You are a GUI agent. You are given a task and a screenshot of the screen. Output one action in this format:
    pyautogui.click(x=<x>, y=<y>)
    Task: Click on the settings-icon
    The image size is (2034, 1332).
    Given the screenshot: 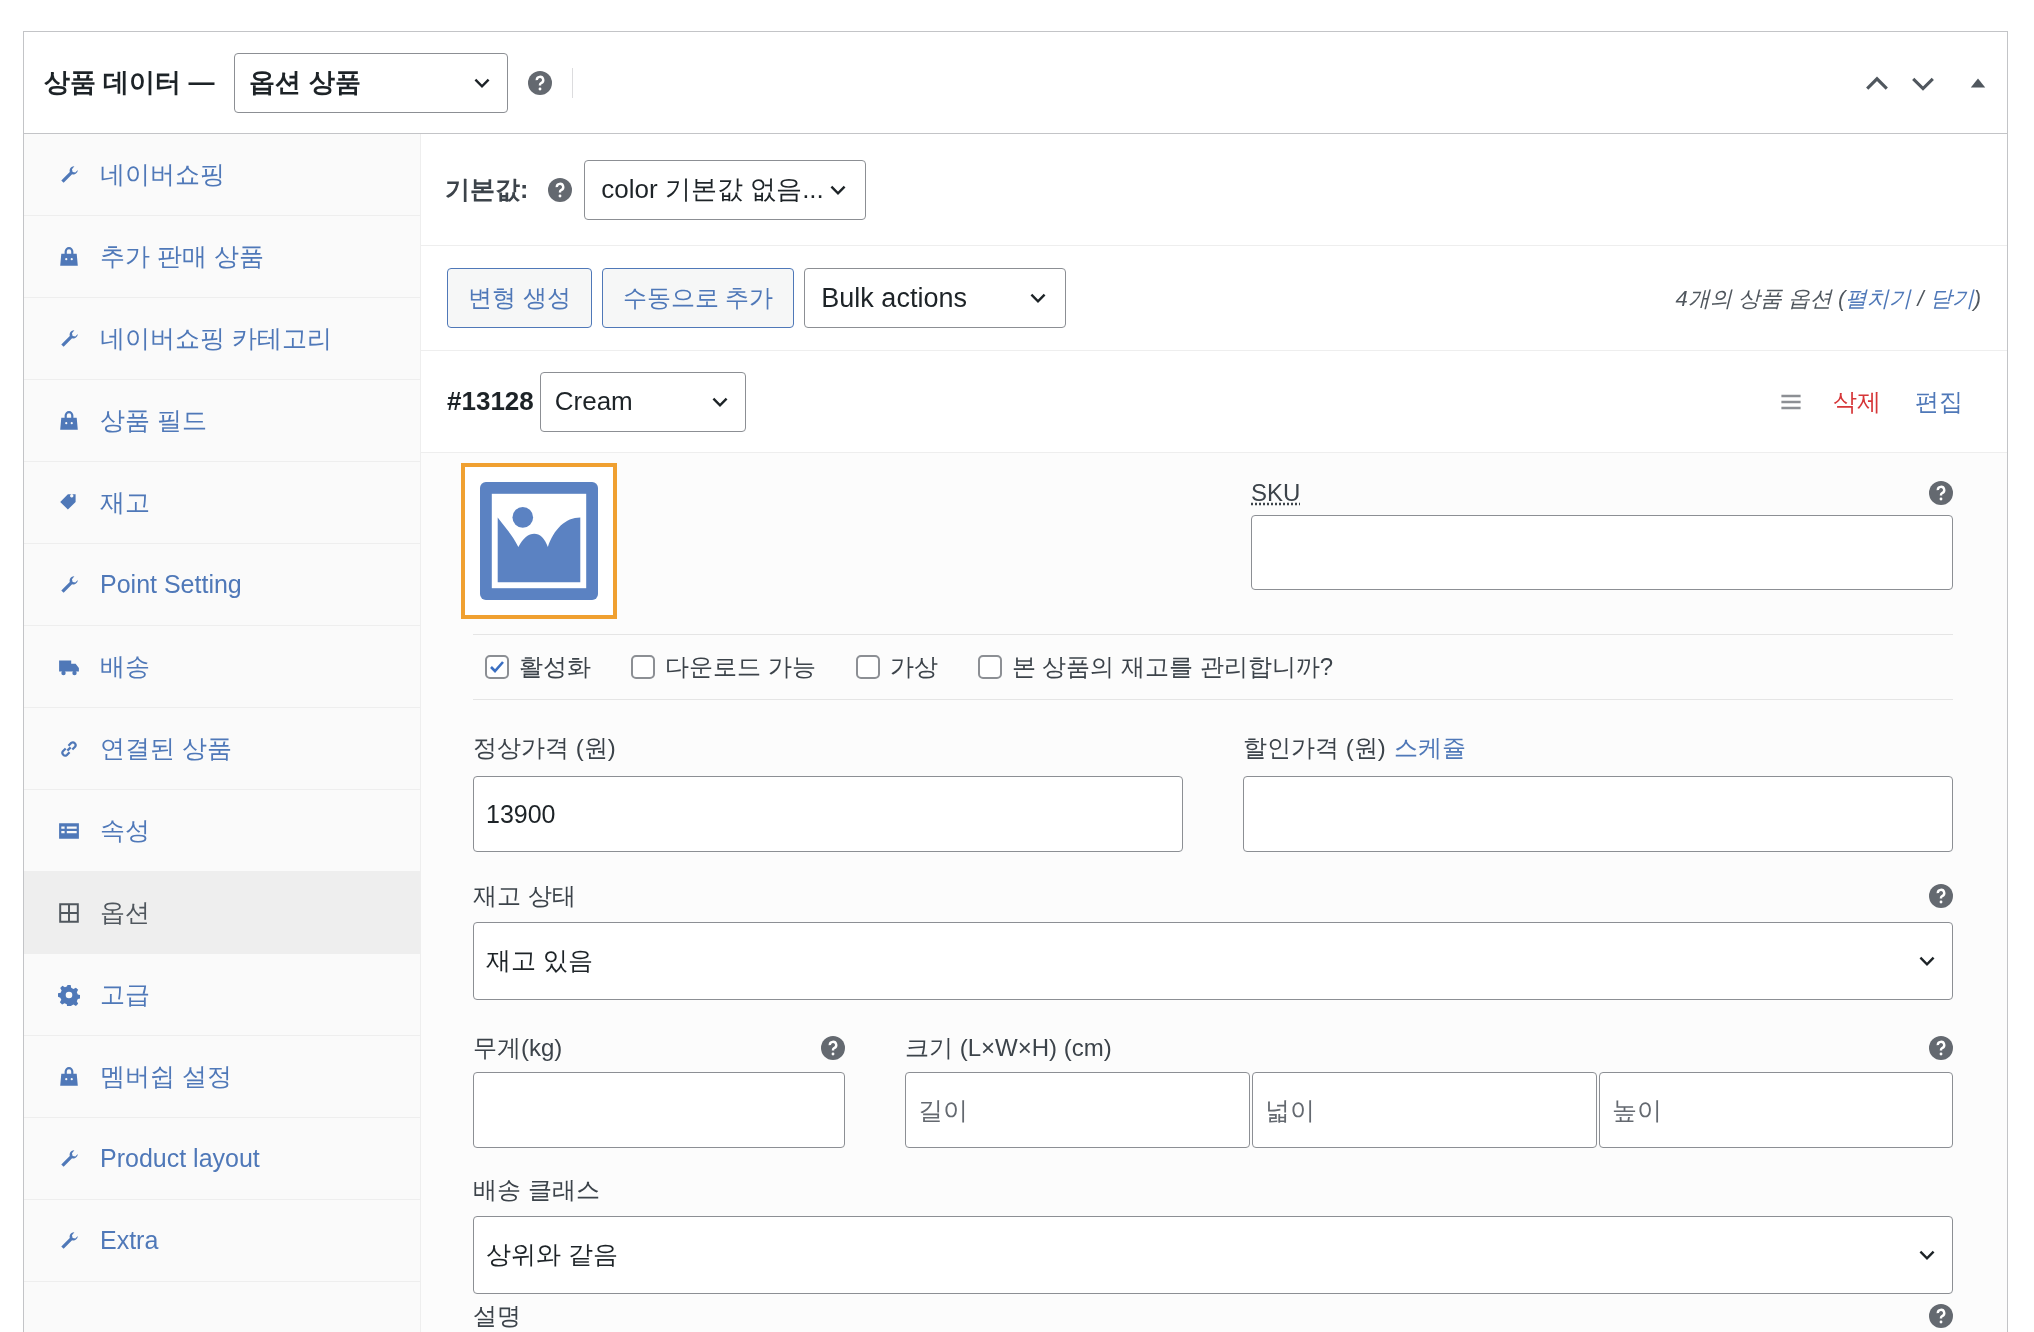 What is the action you would take?
    pyautogui.click(x=69, y=994)
    